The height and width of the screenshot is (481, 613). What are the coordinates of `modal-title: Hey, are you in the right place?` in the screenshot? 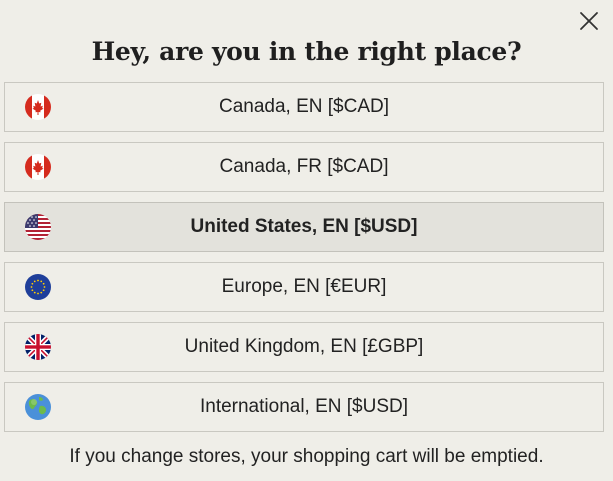 It's located at (306, 51).